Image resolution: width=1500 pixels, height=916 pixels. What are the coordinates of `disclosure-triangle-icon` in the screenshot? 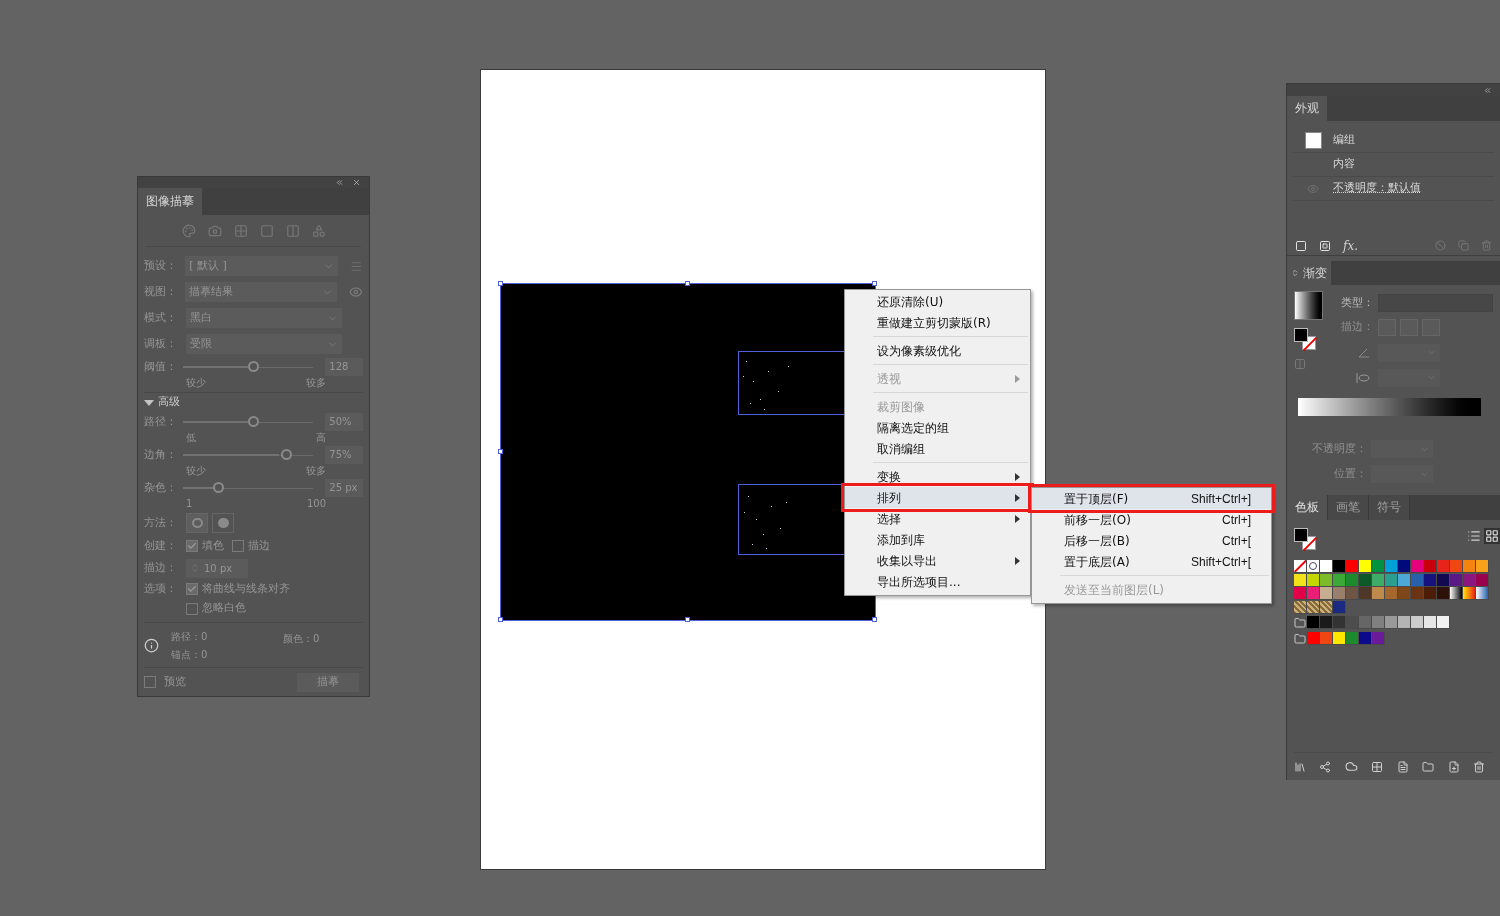 It's located at (149, 402).